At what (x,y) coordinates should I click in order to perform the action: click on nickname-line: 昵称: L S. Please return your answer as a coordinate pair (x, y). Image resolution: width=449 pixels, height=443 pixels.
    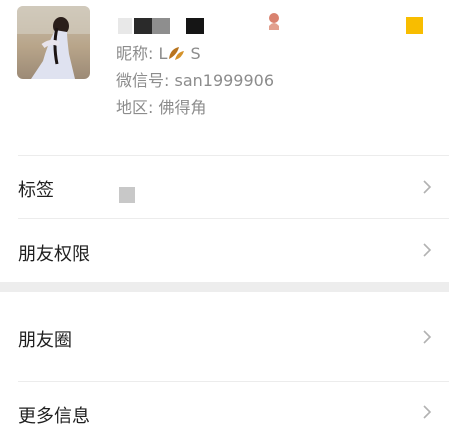
    Looking at the image, I should click on (158, 55).